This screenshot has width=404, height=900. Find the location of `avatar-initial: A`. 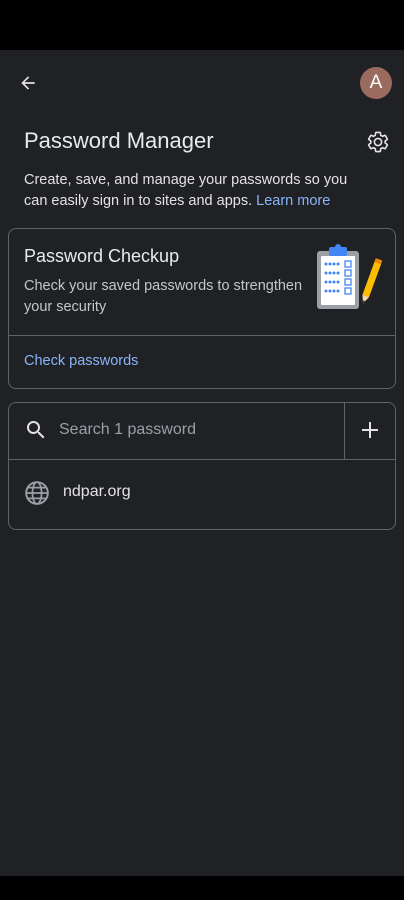

avatar-initial: A is located at coordinates (376, 82).